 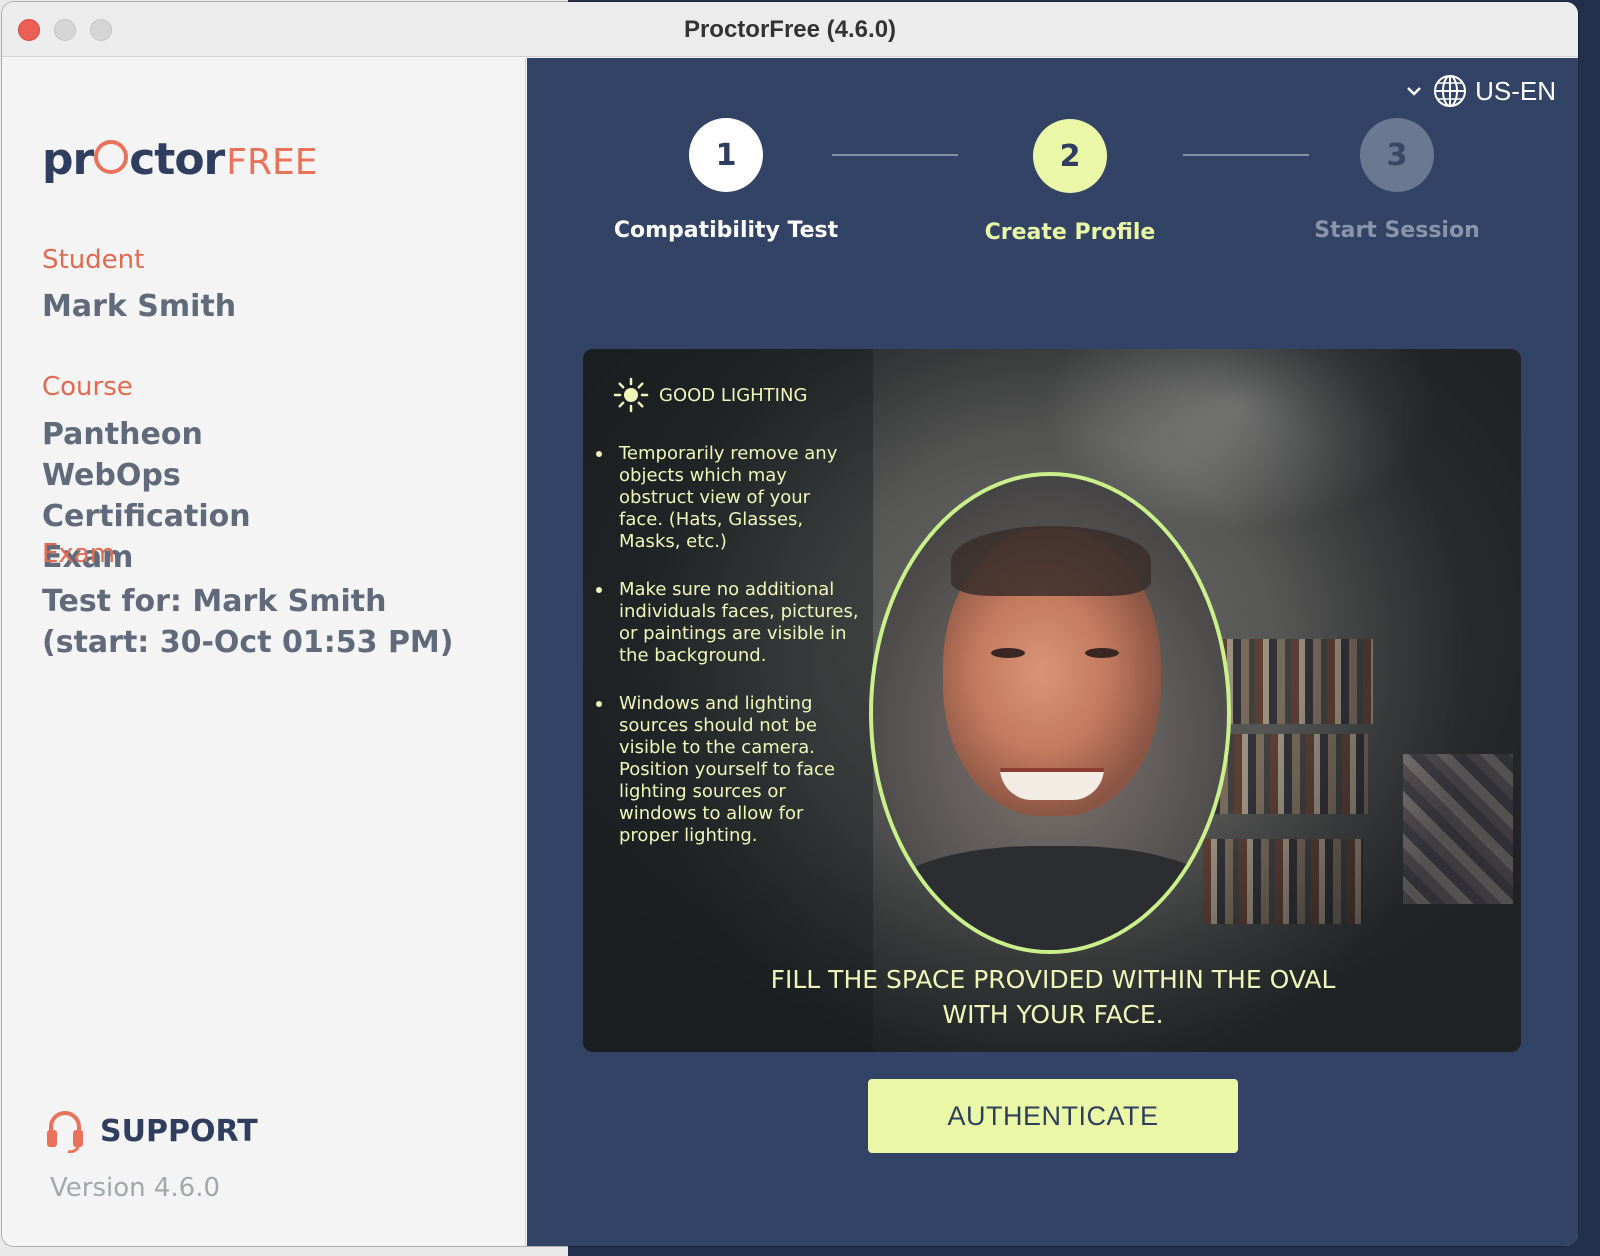 What do you see at coordinates (93, 260) in the screenshot?
I see `student-label: Student` at bounding box center [93, 260].